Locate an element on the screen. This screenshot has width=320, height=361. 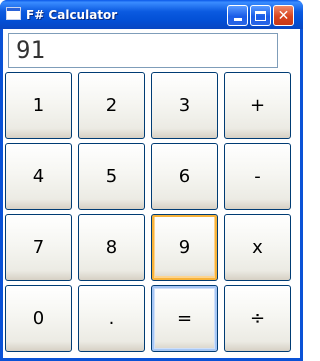
add-button: + is located at coordinates (257, 105).